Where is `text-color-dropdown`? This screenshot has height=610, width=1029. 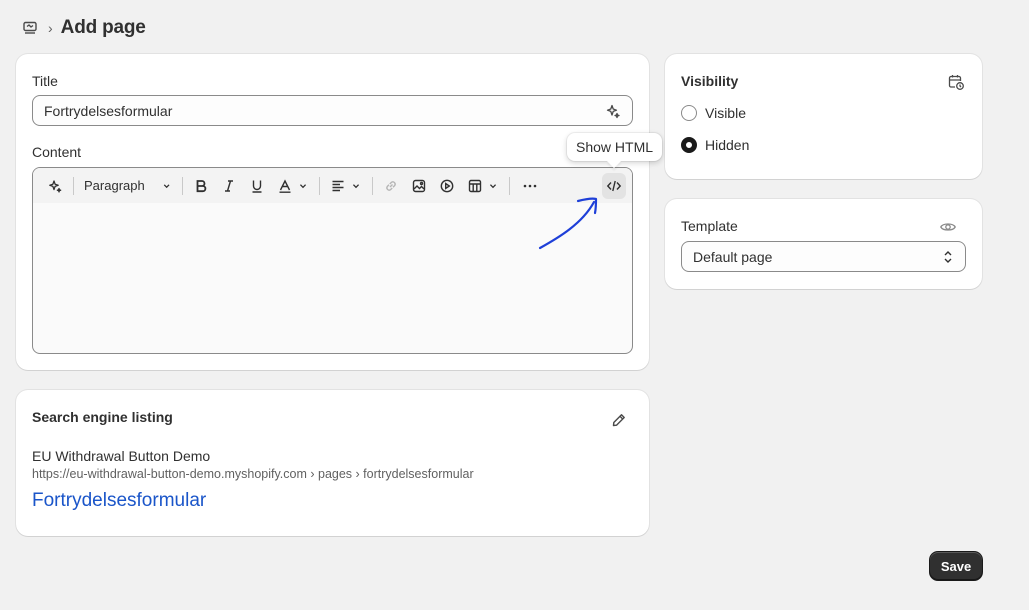
text-color-dropdown is located at coordinates (293, 186).